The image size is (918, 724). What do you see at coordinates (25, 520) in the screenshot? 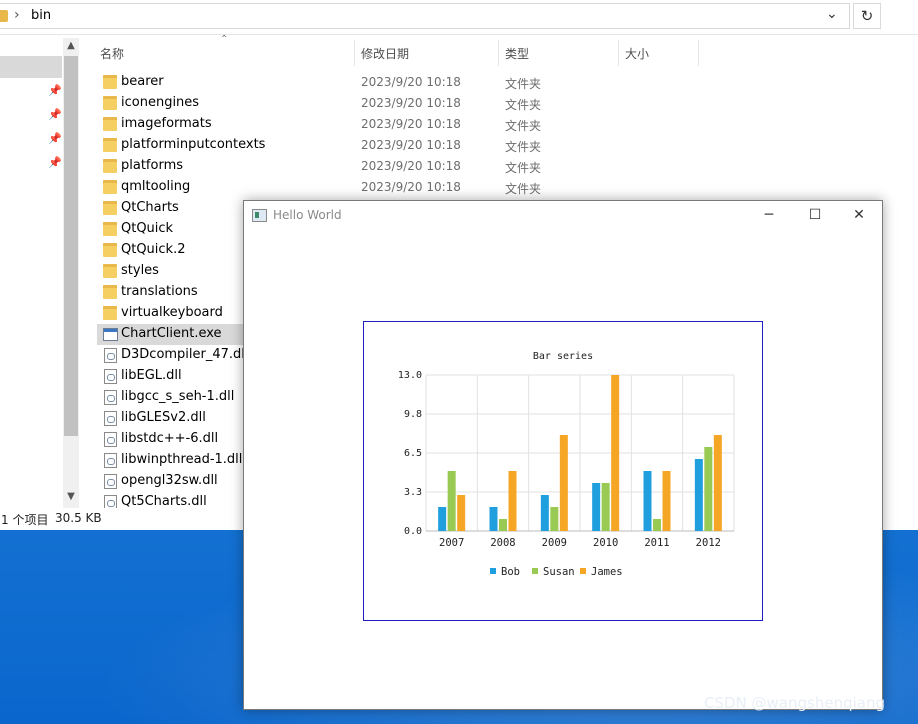
I see `status-selection-count: 1 个项目` at bounding box center [25, 520].